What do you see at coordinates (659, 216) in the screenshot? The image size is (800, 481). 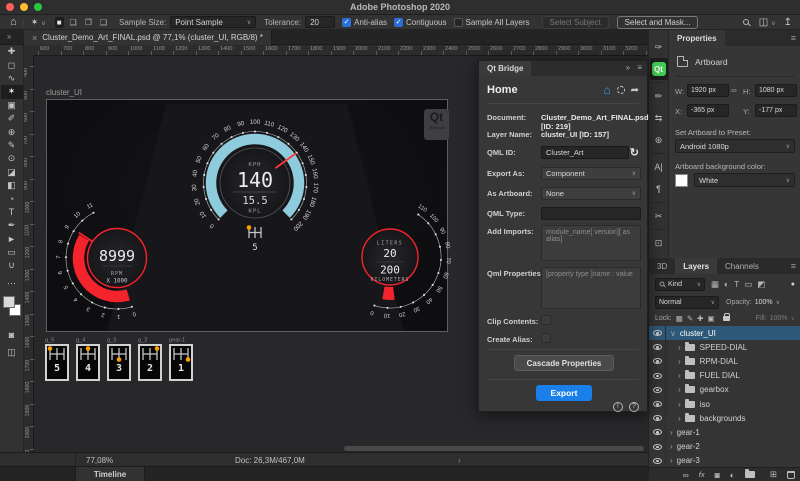 I see `tool-presets-panel-icon: ✂` at bounding box center [659, 216].